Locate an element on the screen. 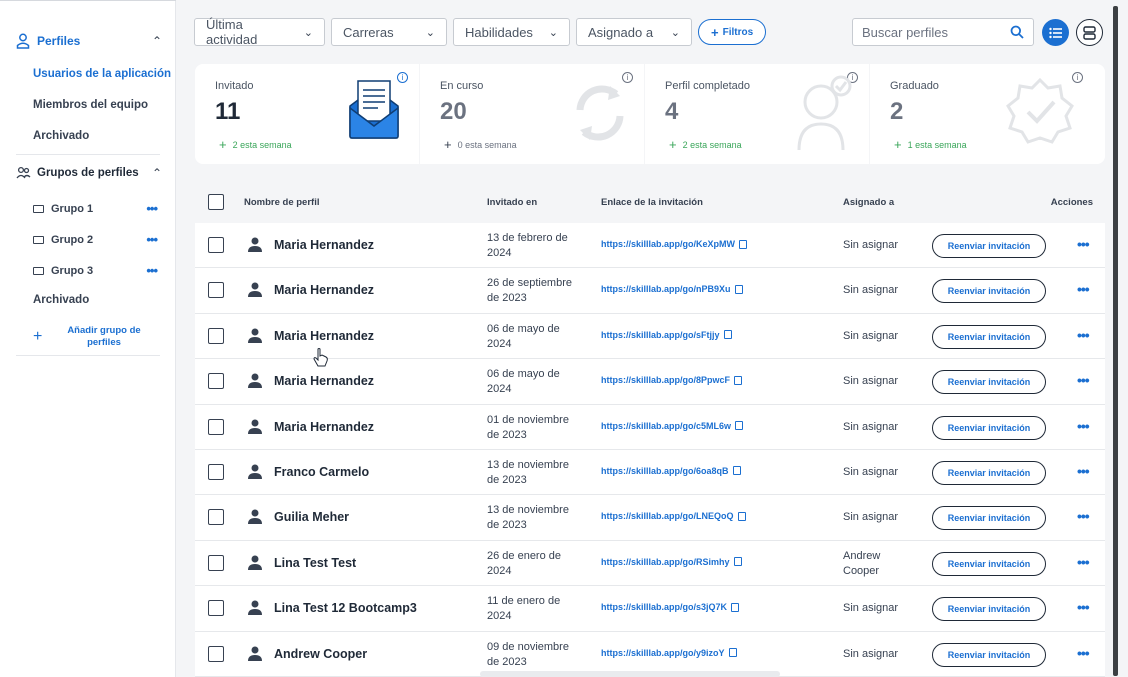 This screenshot has width=1128, height=677. row-link: https://skilllab.app/go/LNEQoQ is located at coordinates (673, 516).